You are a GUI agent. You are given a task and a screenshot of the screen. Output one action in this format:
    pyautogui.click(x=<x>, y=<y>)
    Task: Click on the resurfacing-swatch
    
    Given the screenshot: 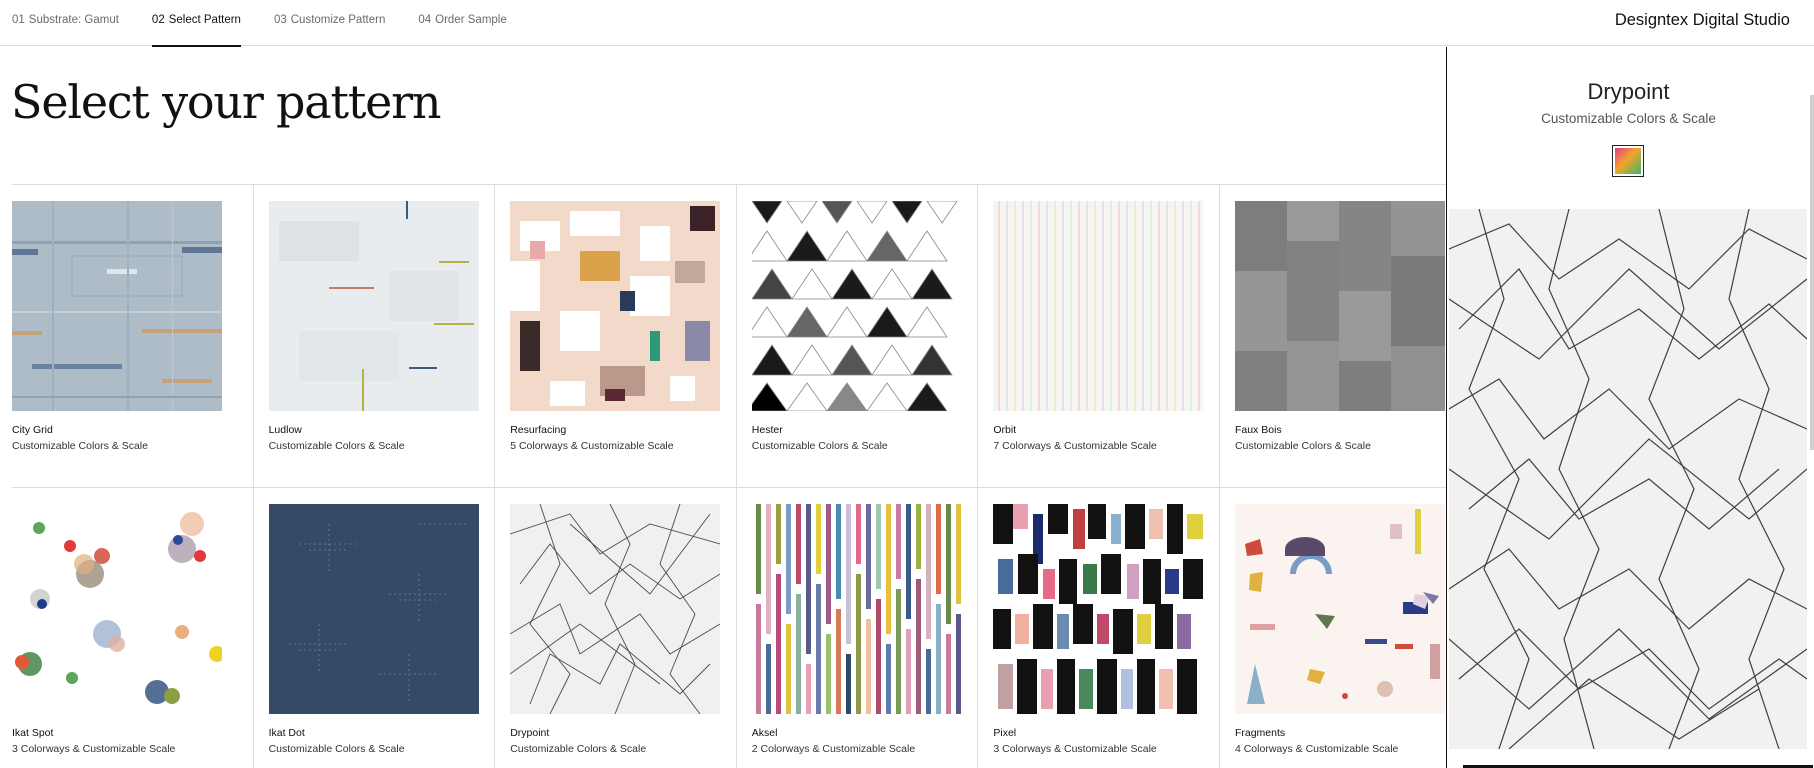 What is the action you would take?
    pyautogui.click(x=615, y=306)
    